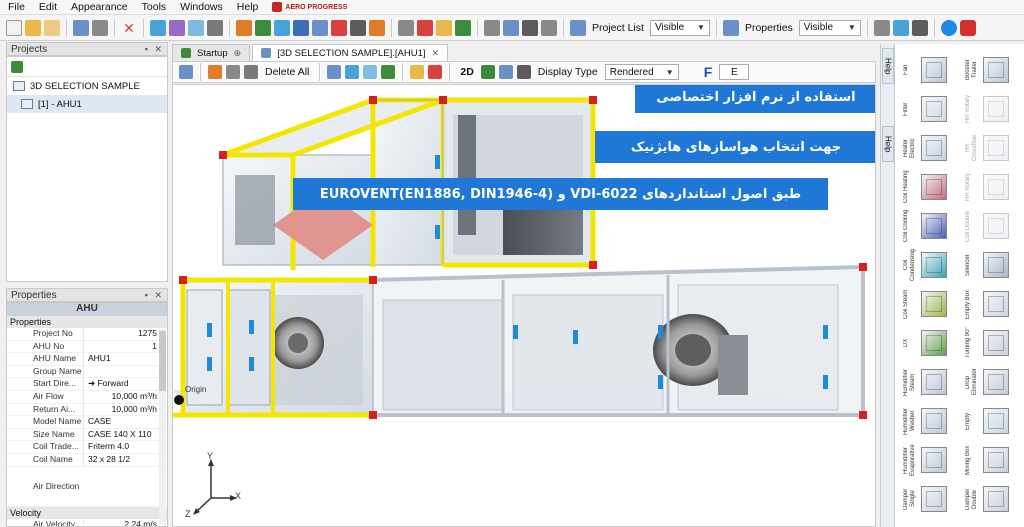 The width and height of the screenshot is (1024, 527). I want to click on property-row: AHU Name AHU1, so click(87, 359).